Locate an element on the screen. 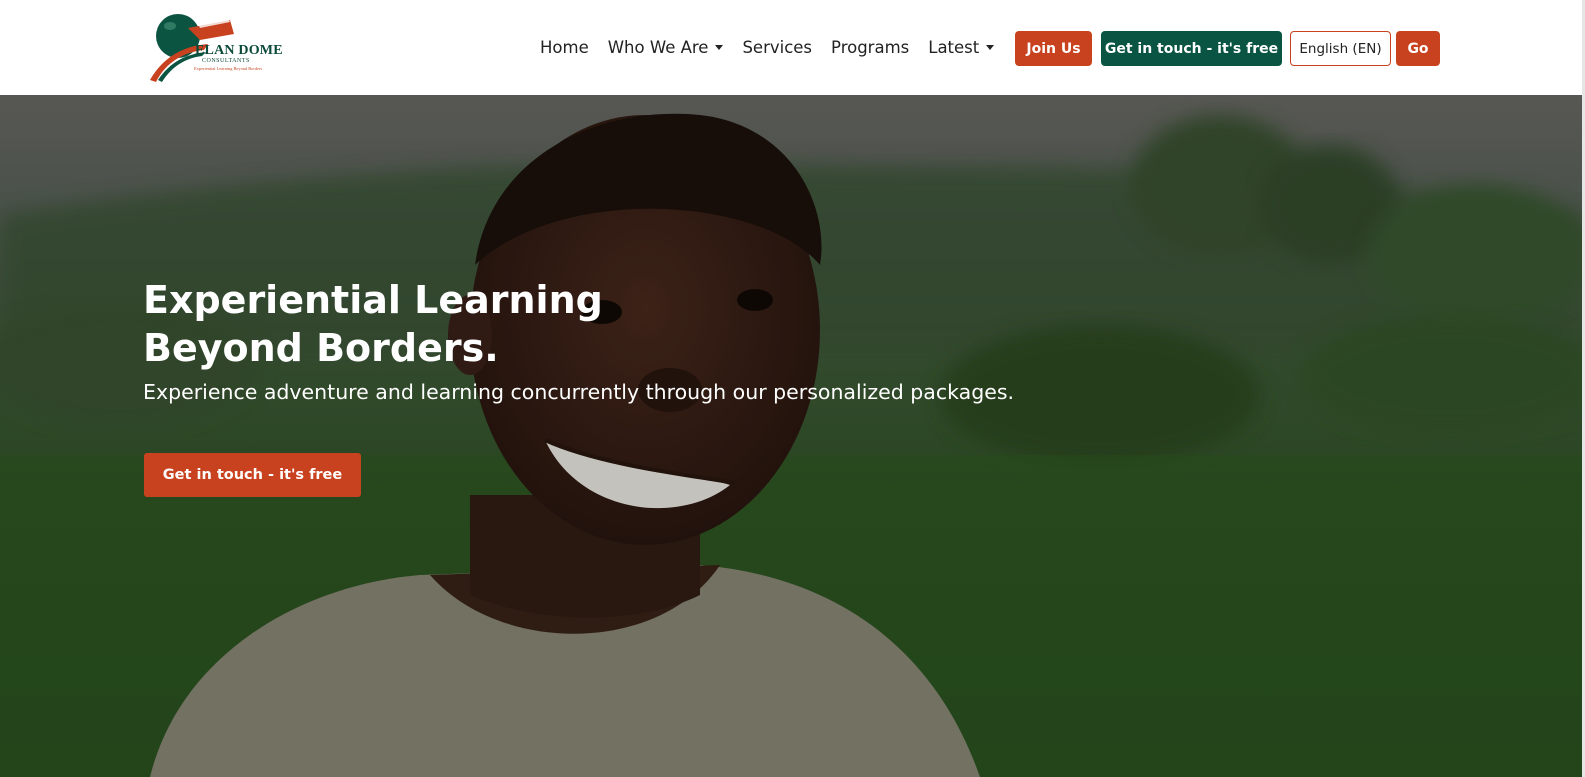 The height and width of the screenshot is (777, 1585). nav-item-label: Latest is located at coordinates (954, 47).